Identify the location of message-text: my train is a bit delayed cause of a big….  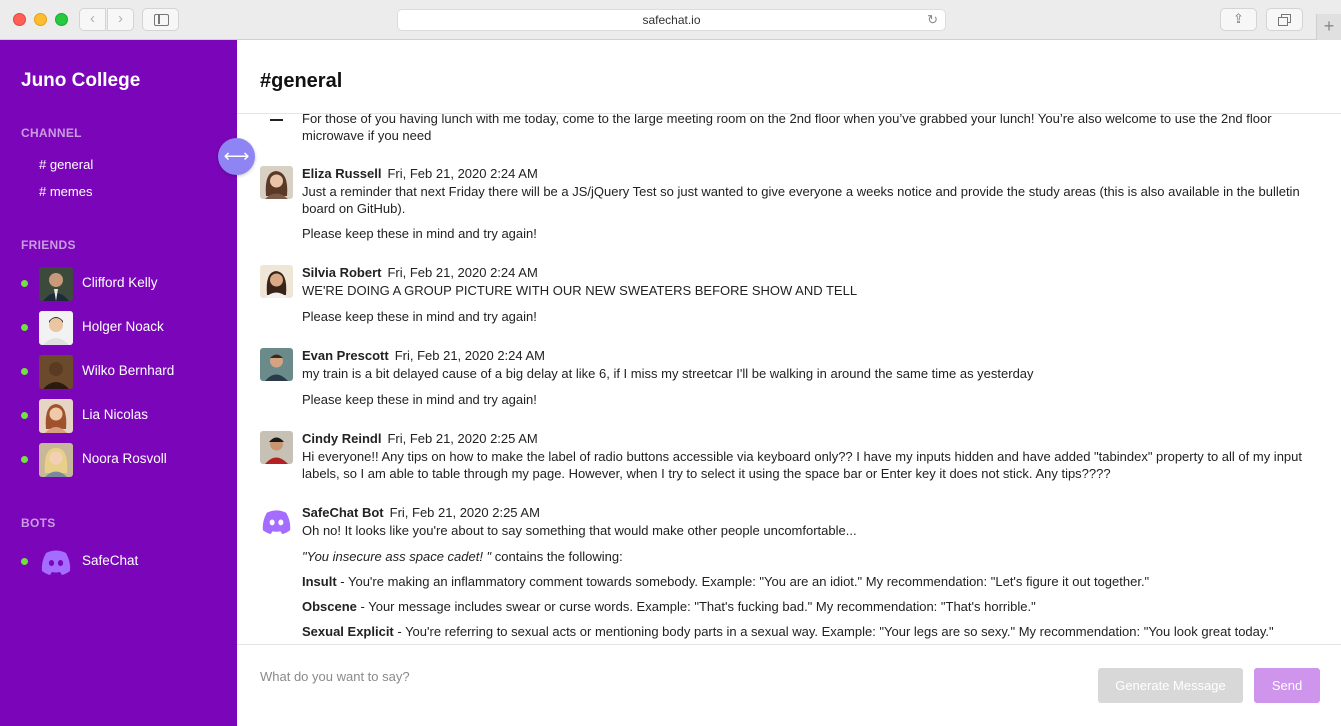
(668, 373).